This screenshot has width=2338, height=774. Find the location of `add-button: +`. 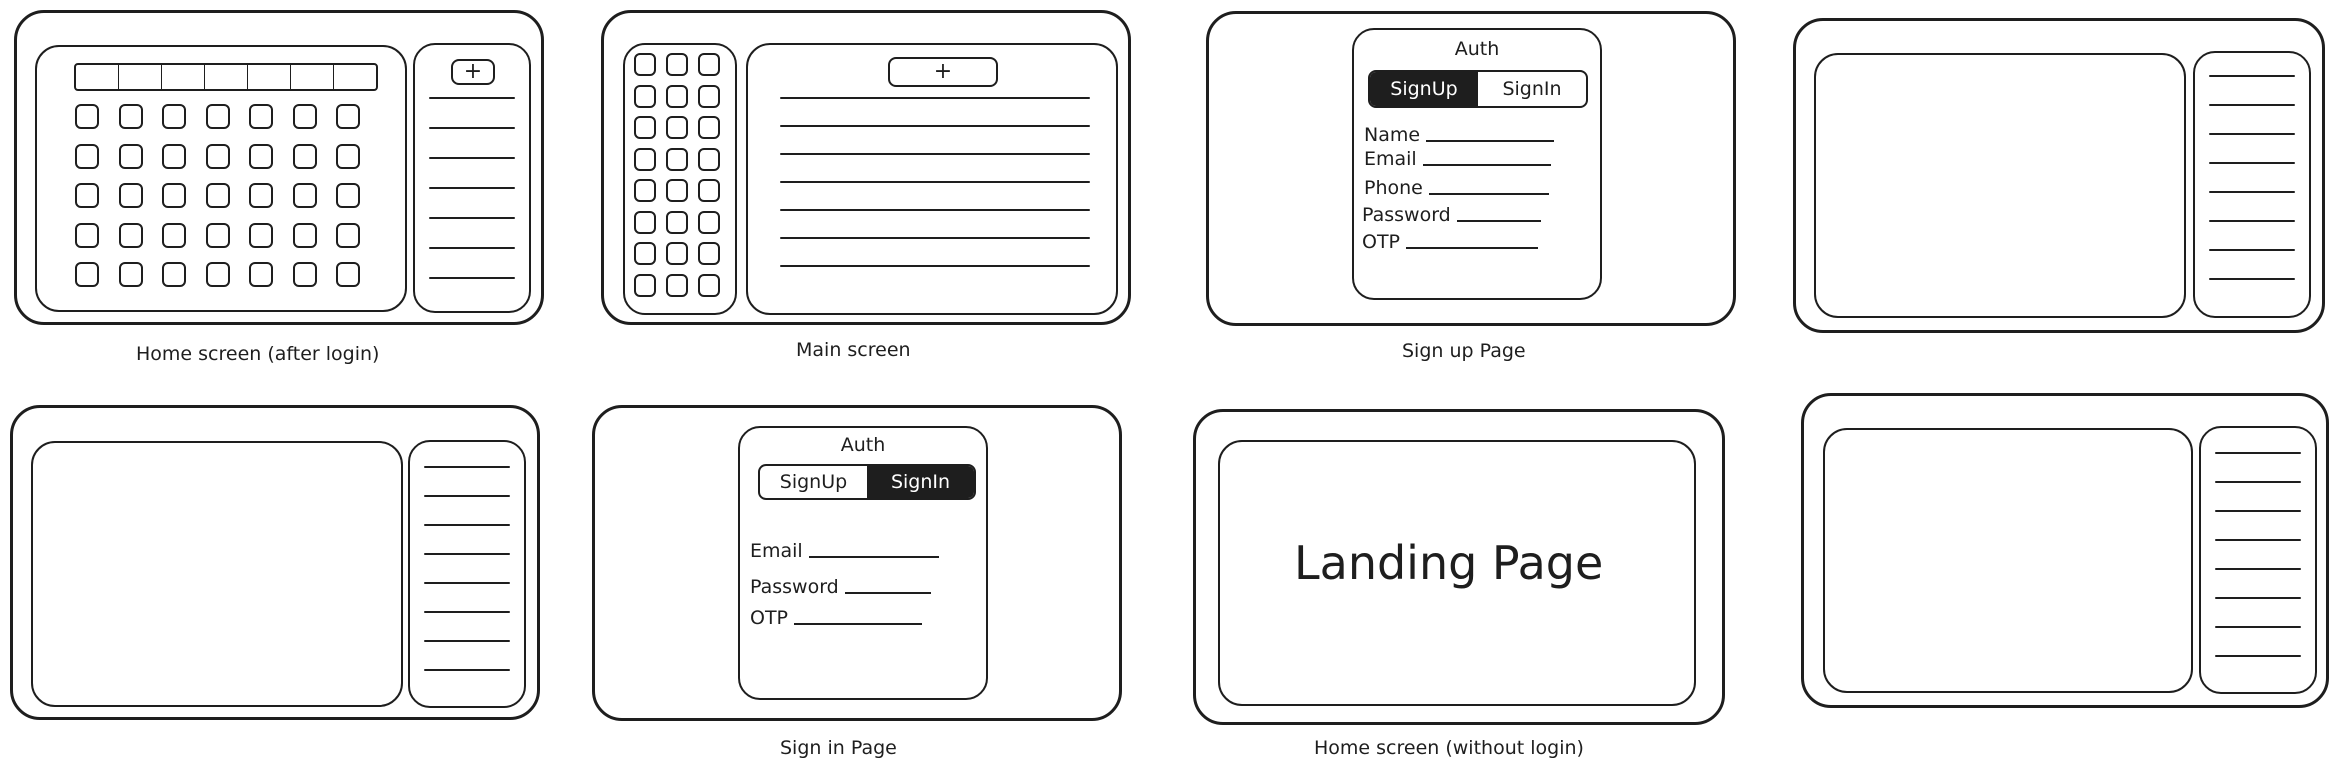

add-button: + is located at coordinates (943, 72).